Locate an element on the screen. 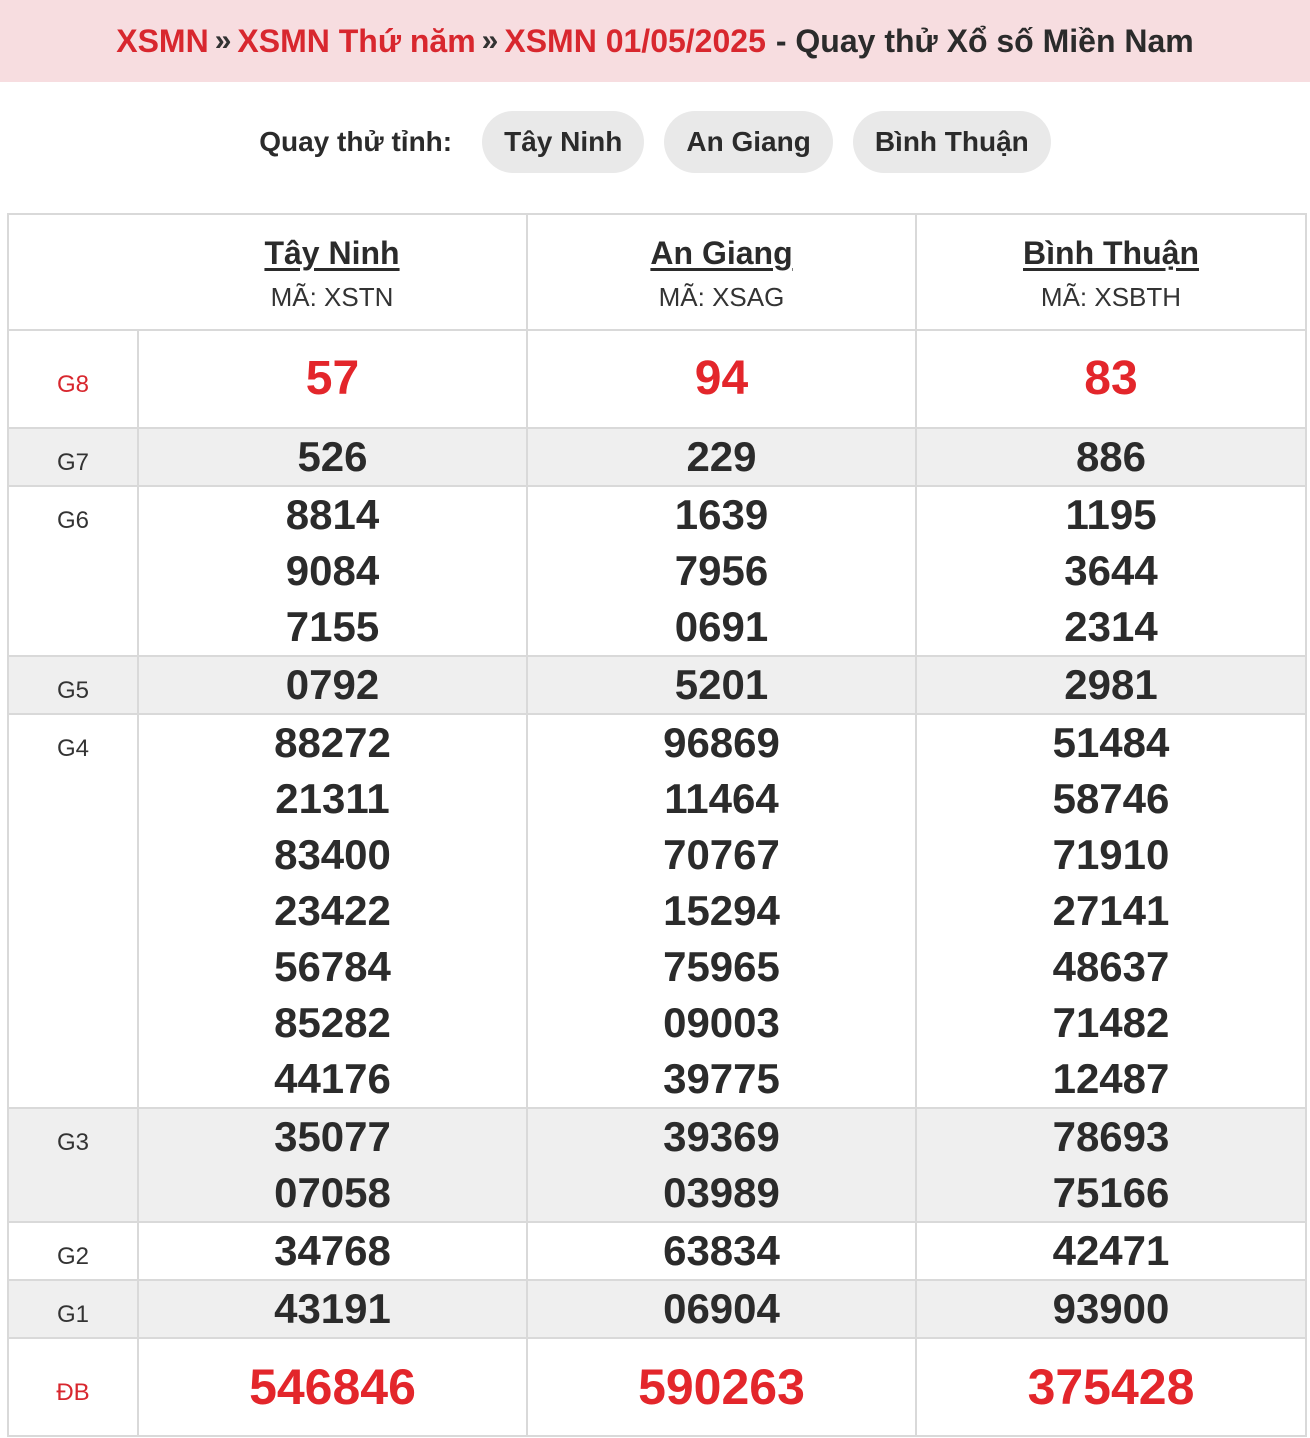  prize-values-cell: 88272 21311 83400 23422 56784 85282 44176 is located at coordinates (332, 911).